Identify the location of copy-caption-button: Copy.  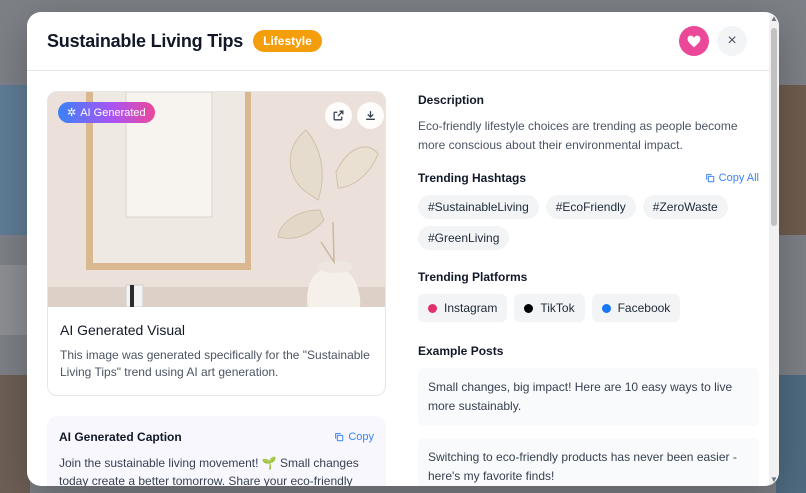
(354, 437).